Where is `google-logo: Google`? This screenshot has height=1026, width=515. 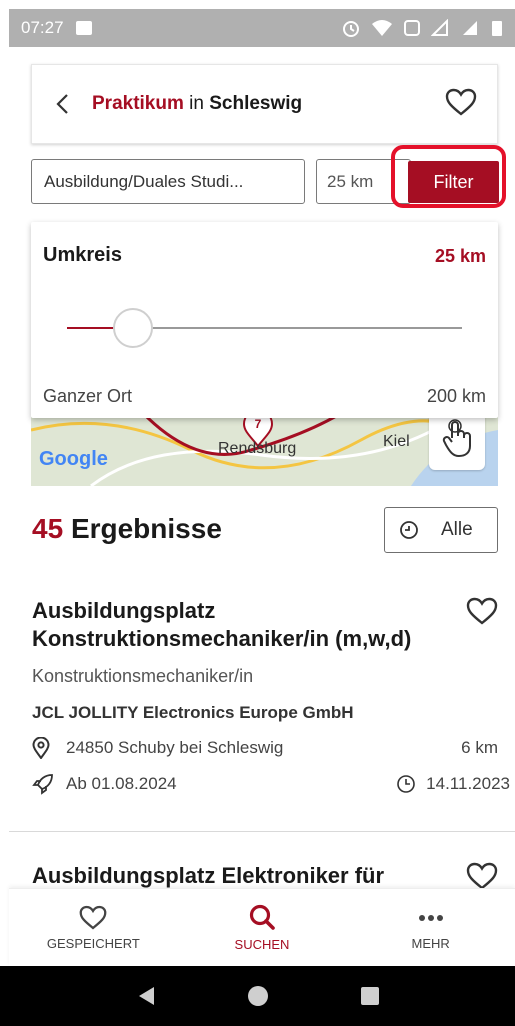
google-logo: Google is located at coordinates (73, 459).